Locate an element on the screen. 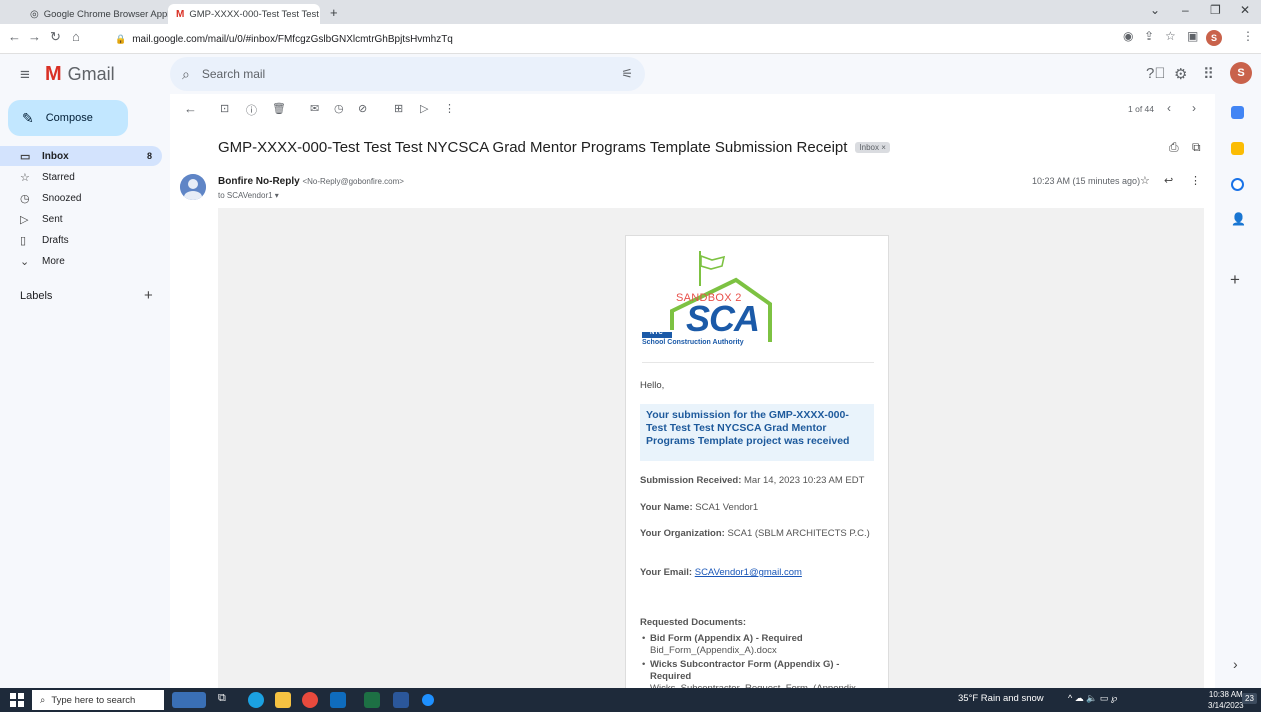  eye-icon: ◉ is located at coordinates (1128, 36).